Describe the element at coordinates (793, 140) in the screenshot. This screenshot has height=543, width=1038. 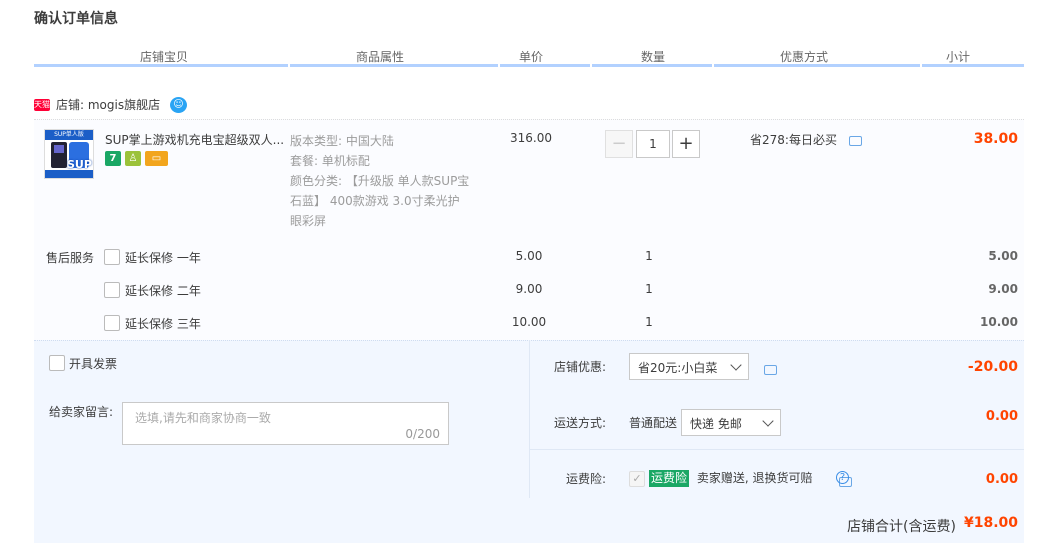
I see `promo-text: 省278:每日必买` at that location.